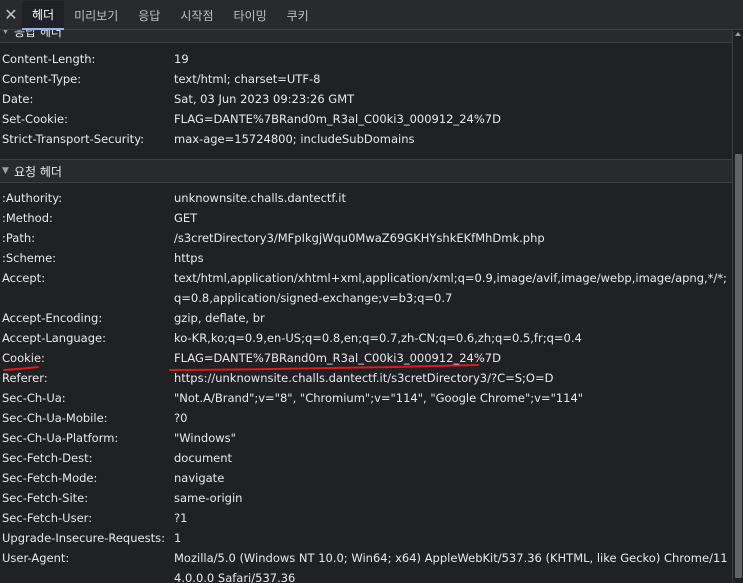 The image size is (743, 583). What do you see at coordinates (73, 139) in the screenshot?
I see `header-name: Strict-Transport-Security:` at bounding box center [73, 139].